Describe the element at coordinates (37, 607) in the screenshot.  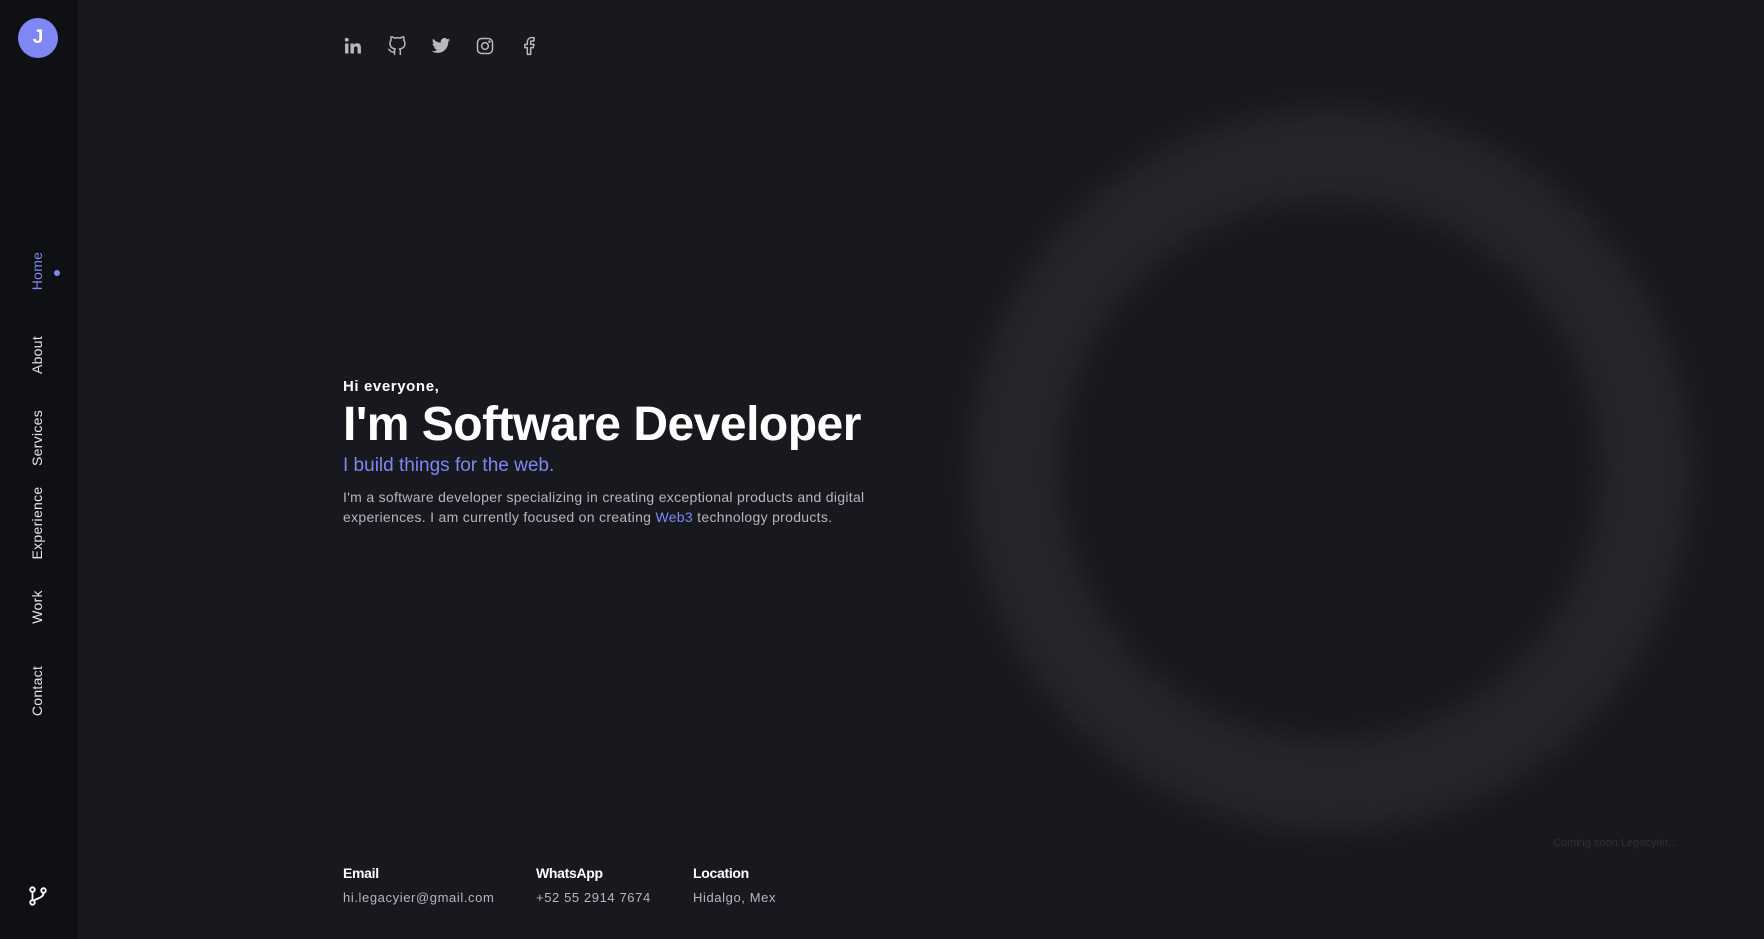
I see `nav-item-work: Work` at that location.